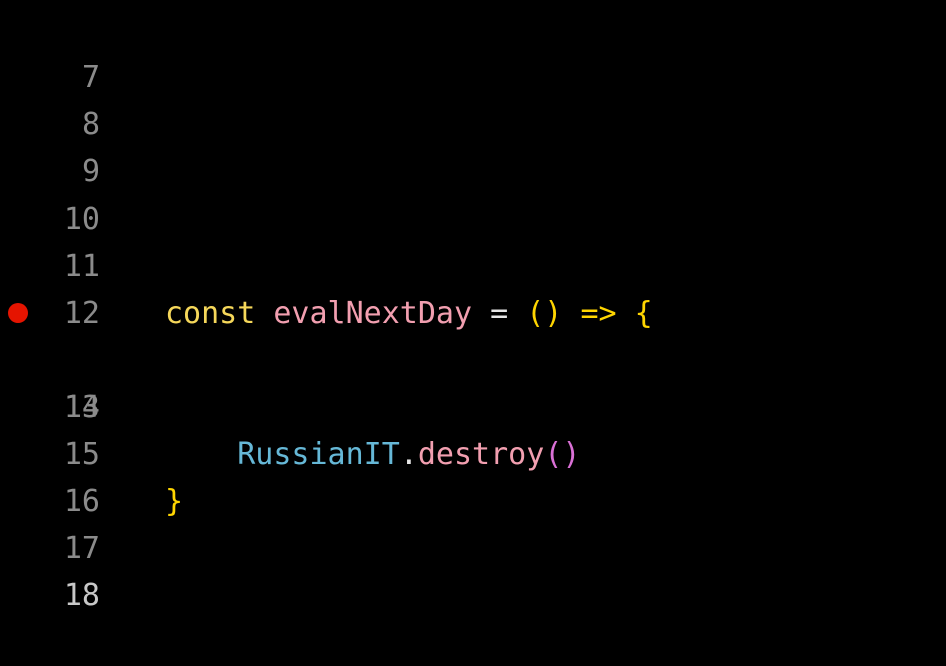 The image size is (946, 666). Describe the element at coordinates (473, 145) in the screenshot. I see `code-line-9: 9` at that location.